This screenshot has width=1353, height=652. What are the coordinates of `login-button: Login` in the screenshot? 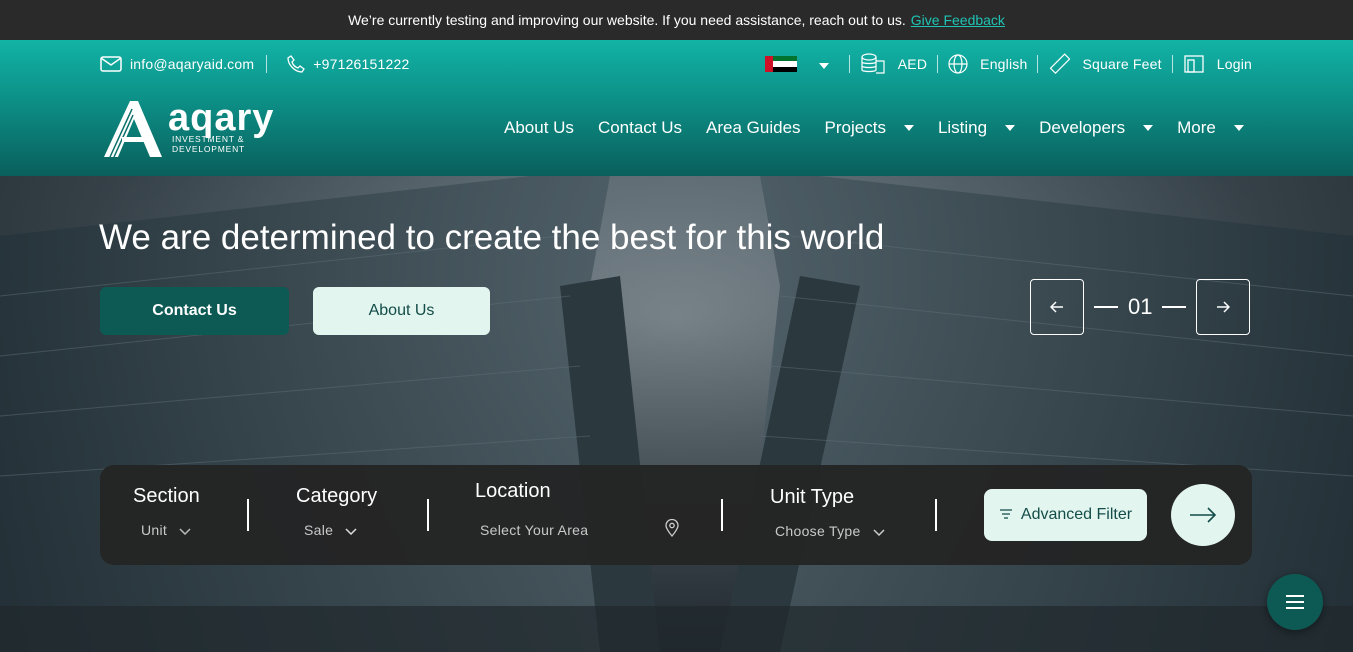 It's located at (1217, 64).